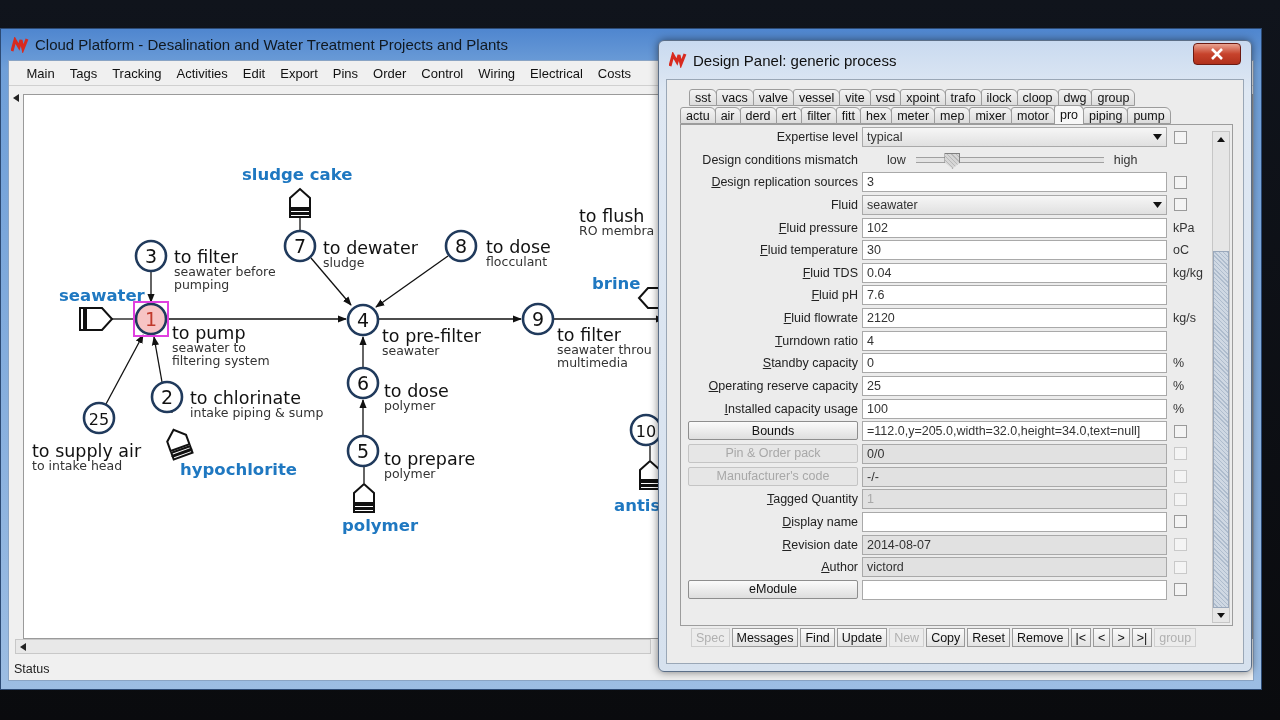  What do you see at coordinates (538, 319) in the screenshot?
I see `process-node: 9` at bounding box center [538, 319].